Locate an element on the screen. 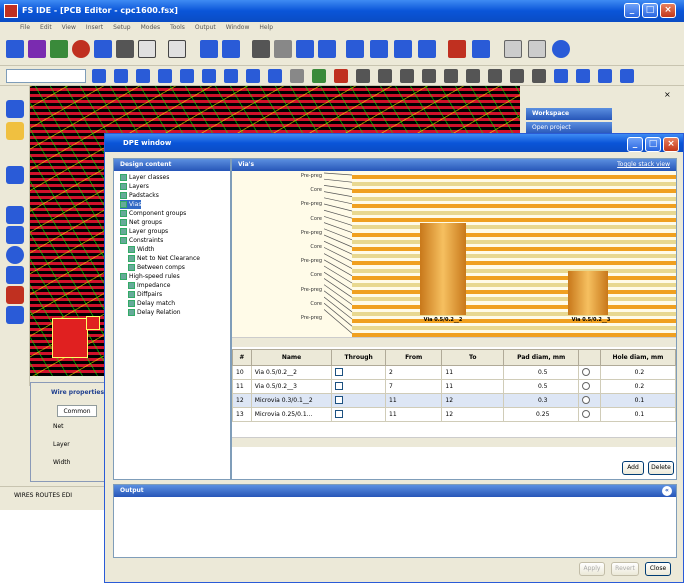 The width and height of the screenshot is (684, 583). menu-item-help: Help is located at coordinates (266, 28).